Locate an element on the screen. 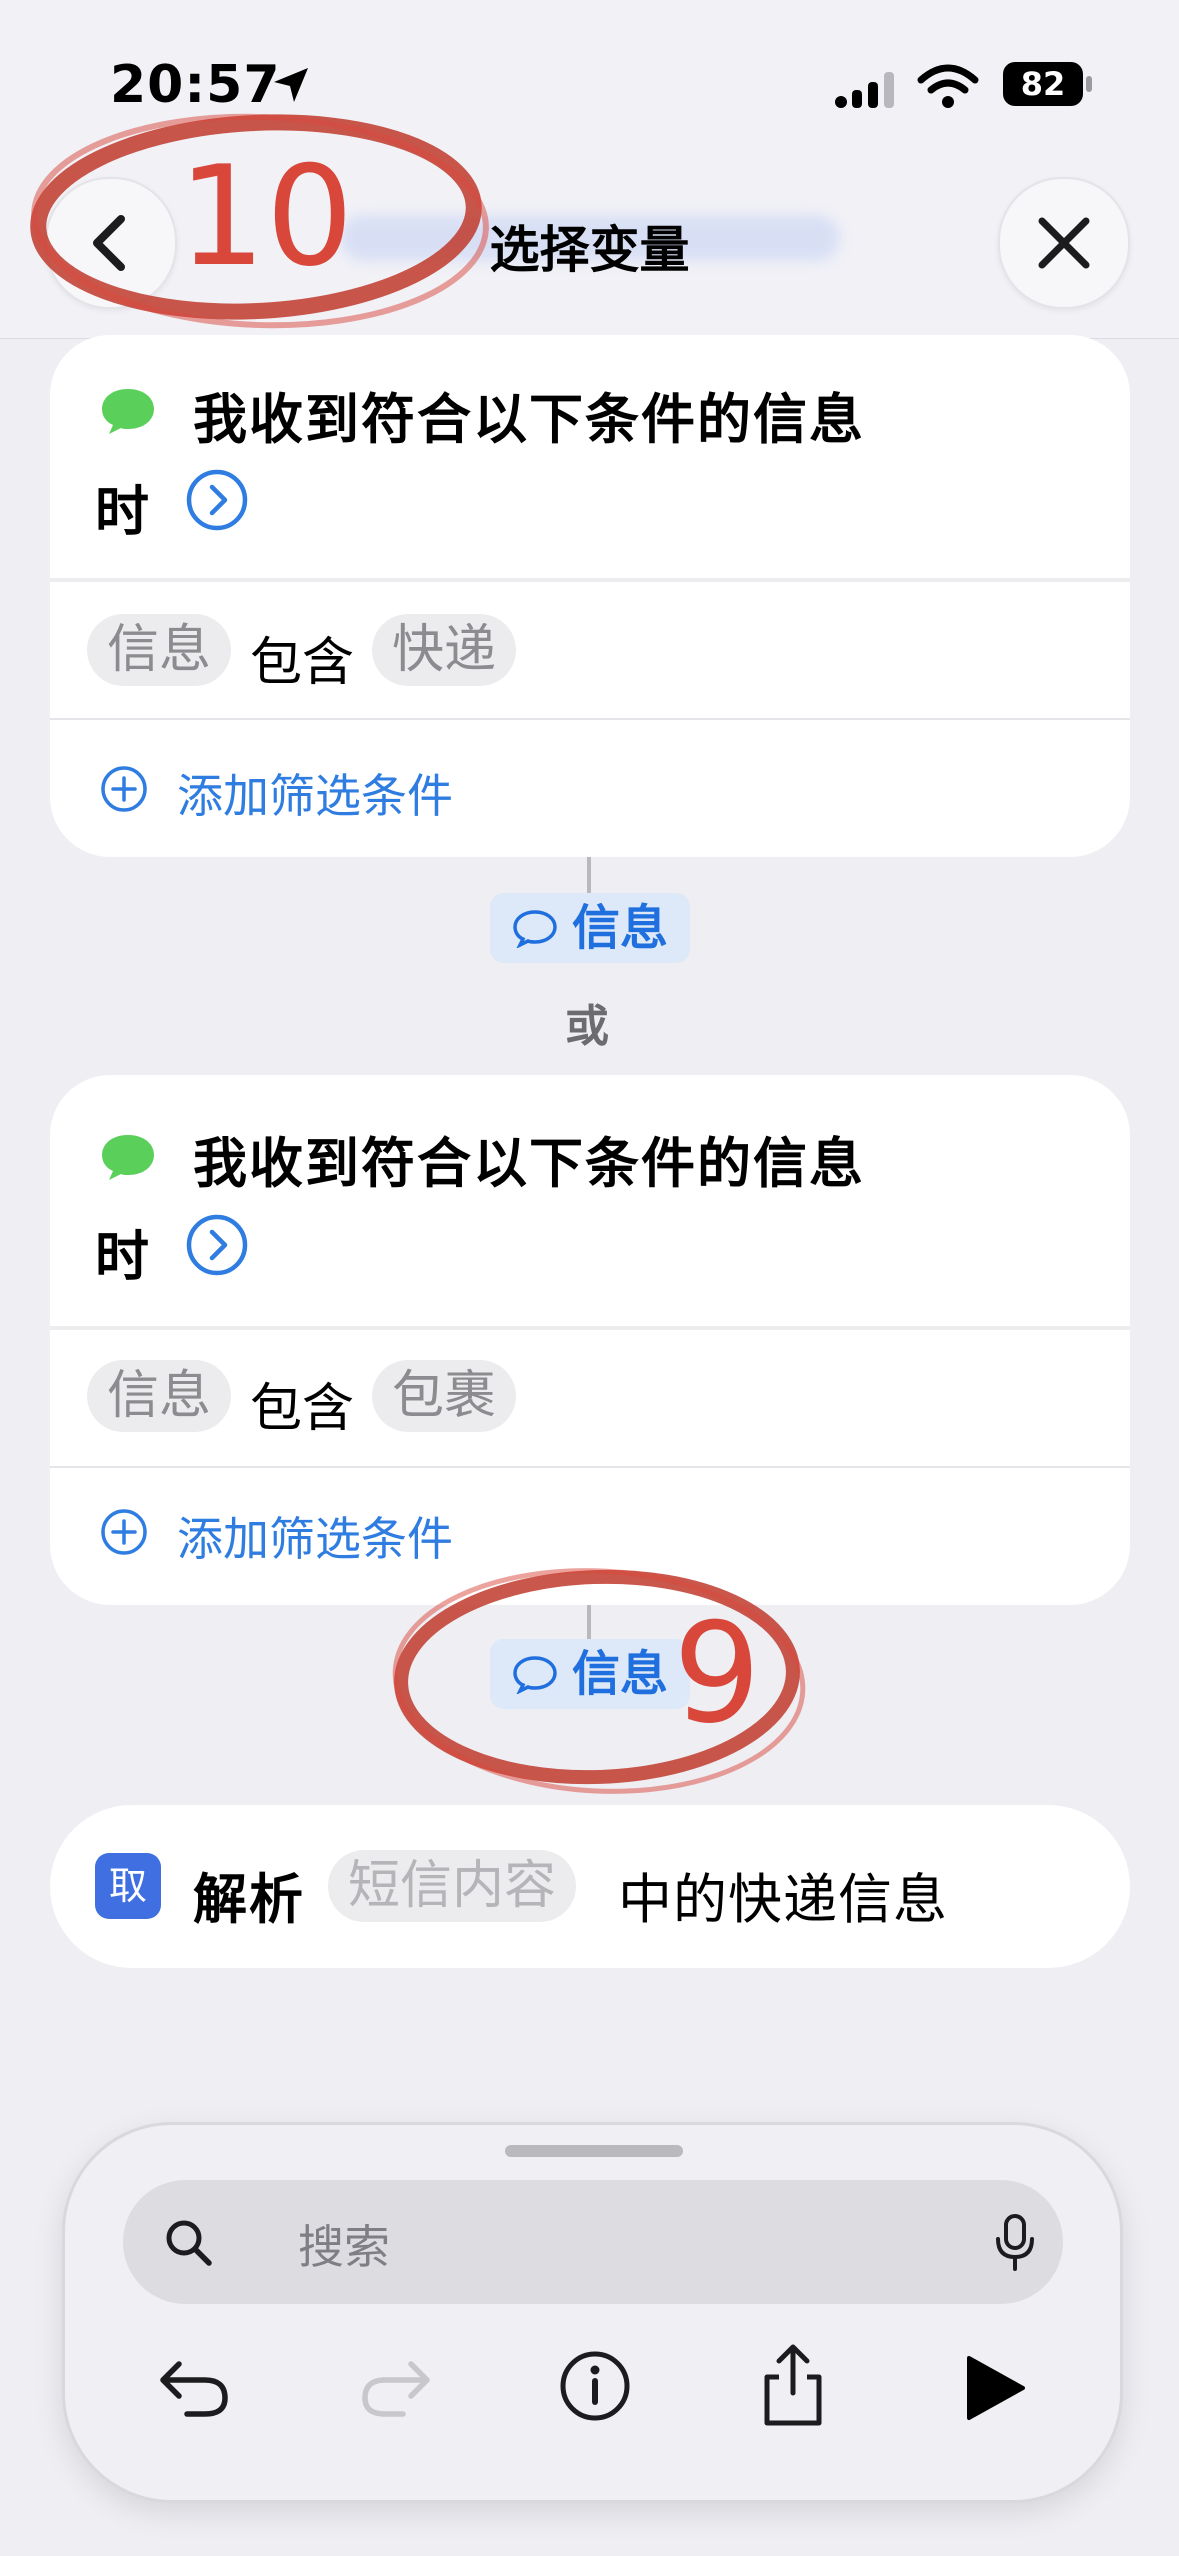 The width and height of the screenshot is (1179, 2556). message-bubble-outline-icon is located at coordinates (535, 929).